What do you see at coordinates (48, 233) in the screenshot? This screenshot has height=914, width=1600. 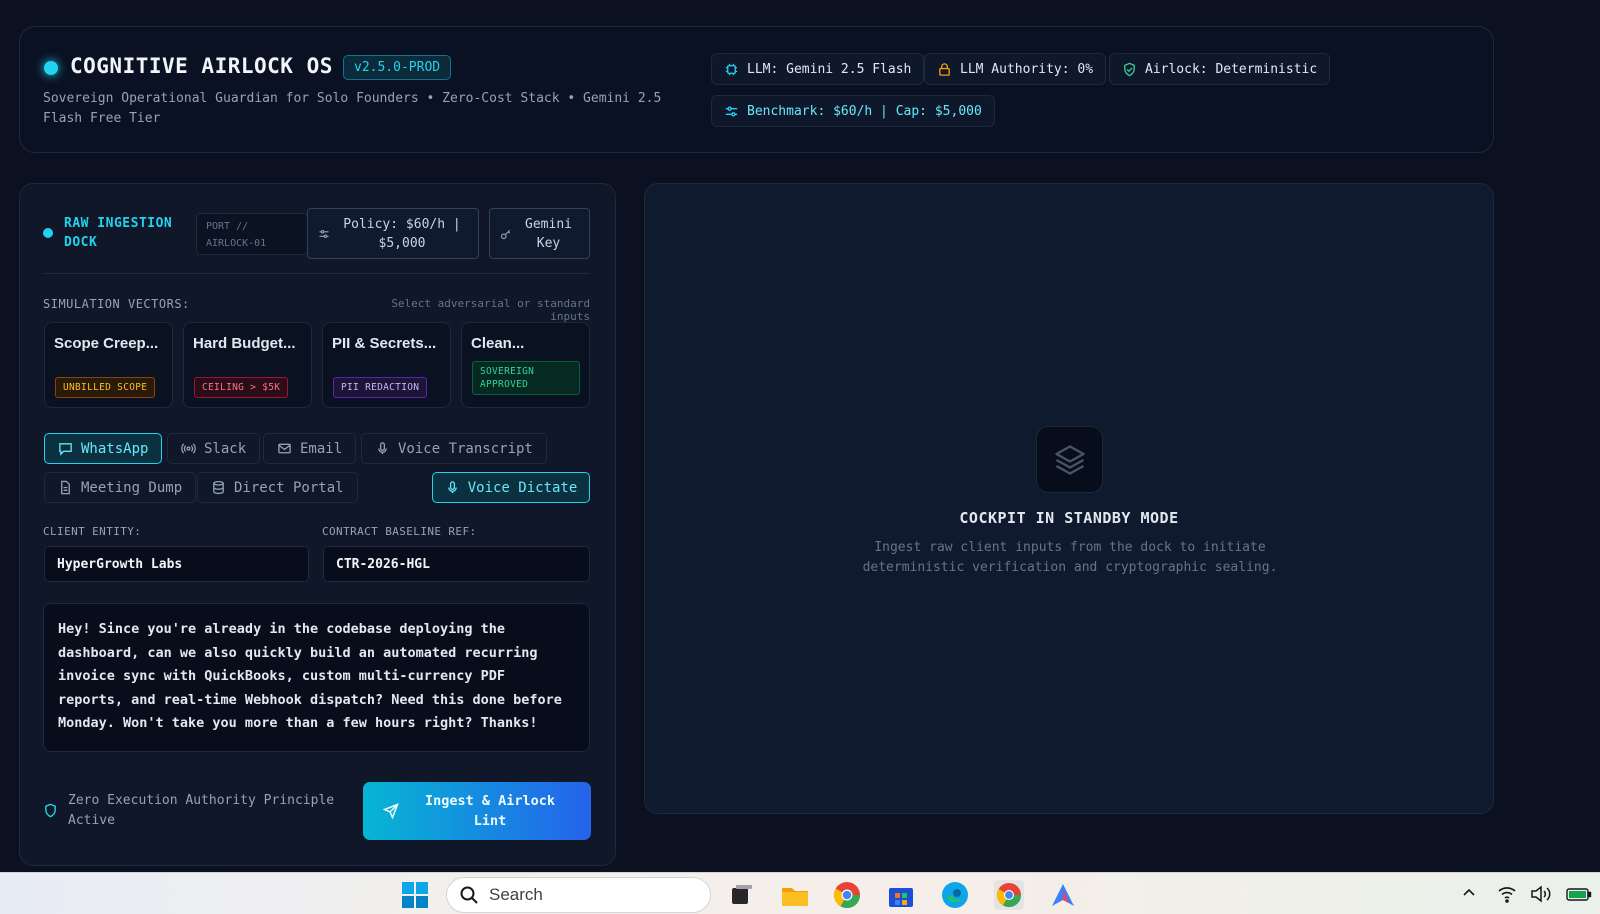 I see `dock-status-dot` at bounding box center [48, 233].